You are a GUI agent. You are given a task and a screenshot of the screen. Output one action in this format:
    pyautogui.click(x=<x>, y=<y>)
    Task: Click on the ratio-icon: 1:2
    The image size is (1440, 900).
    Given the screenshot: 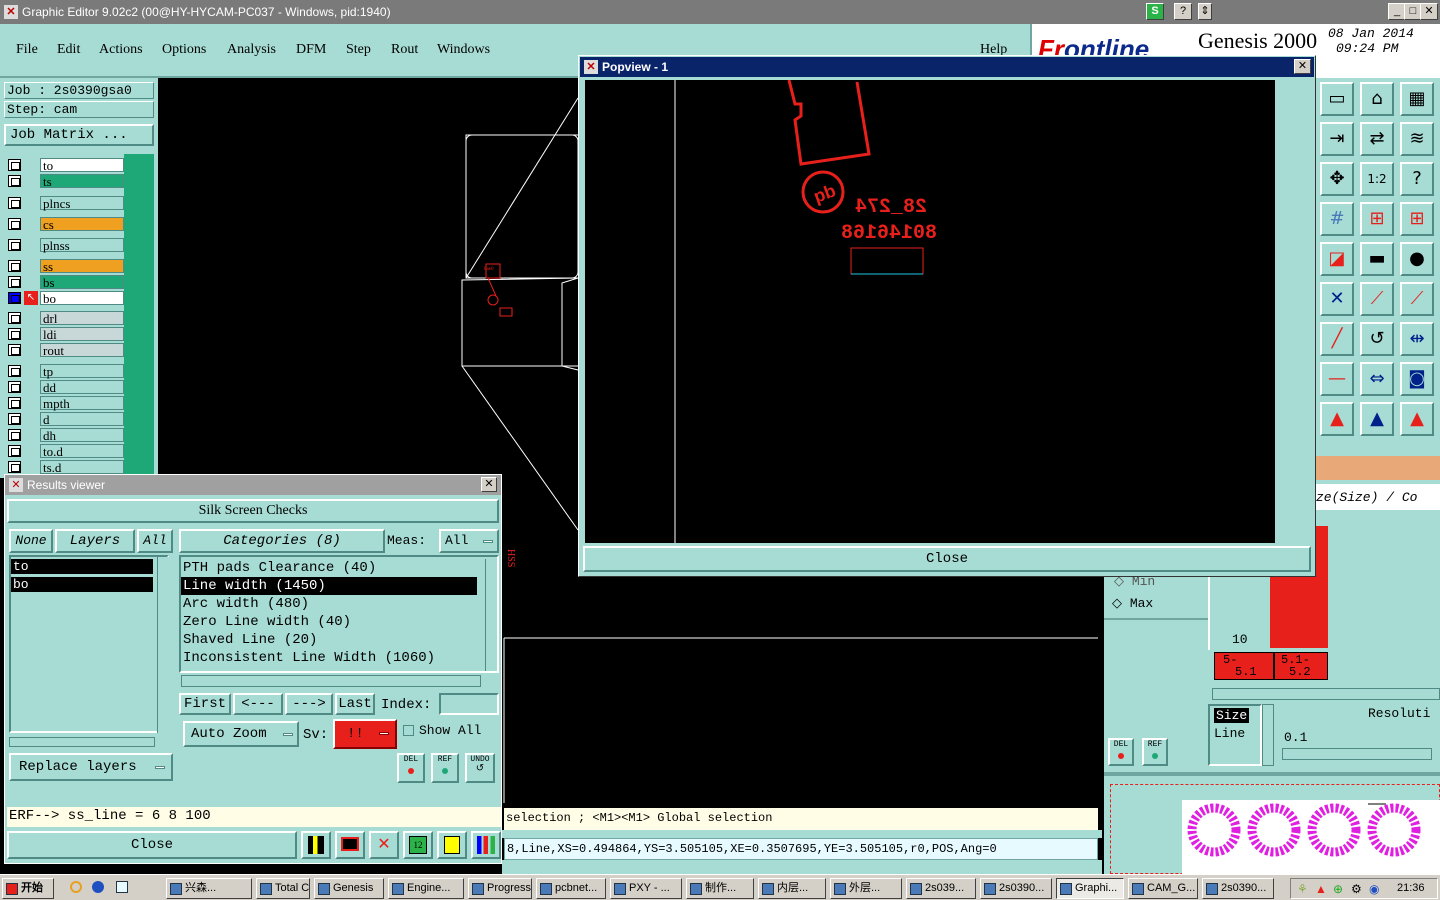 What is the action you would take?
    pyautogui.click(x=1377, y=179)
    